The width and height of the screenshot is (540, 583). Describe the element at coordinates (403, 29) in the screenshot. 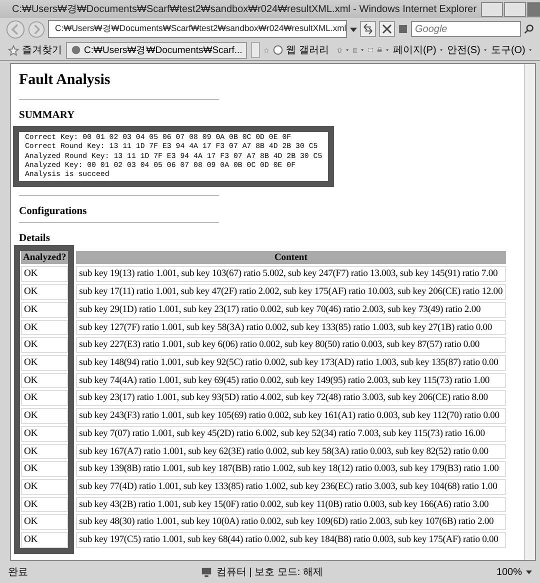

I see `search-provider-icon` at that location.